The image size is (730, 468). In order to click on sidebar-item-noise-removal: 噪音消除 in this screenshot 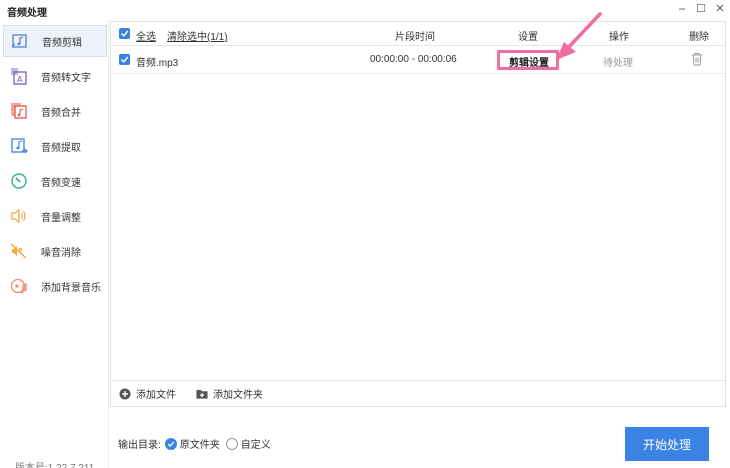, I will do `click(55, 251)`.